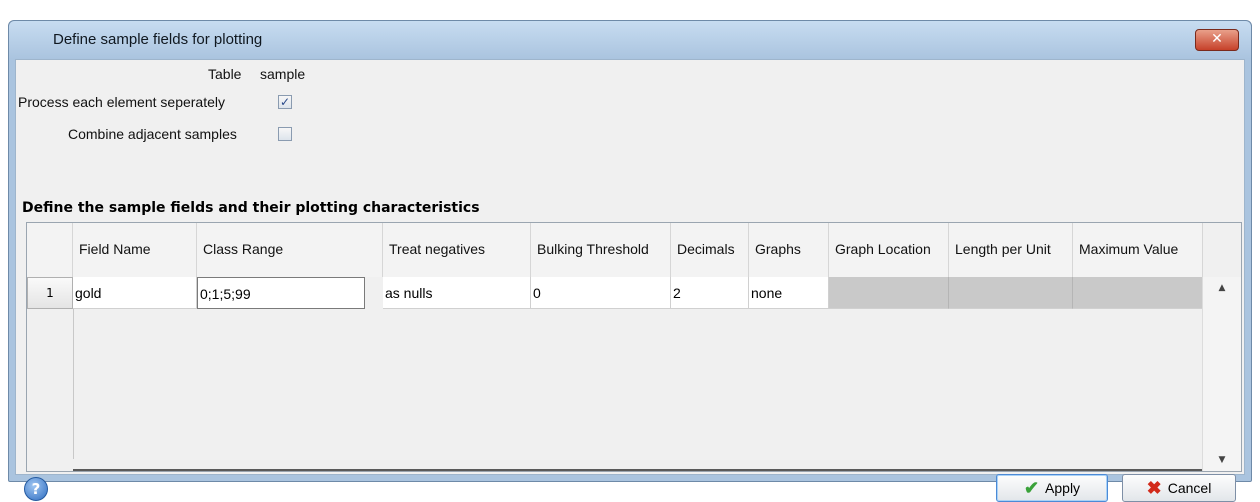  Describe the element at coordinates (601, 250) in the screenshot. I see `column-header-bulking-threshold: Bulking Threshold` at that location.